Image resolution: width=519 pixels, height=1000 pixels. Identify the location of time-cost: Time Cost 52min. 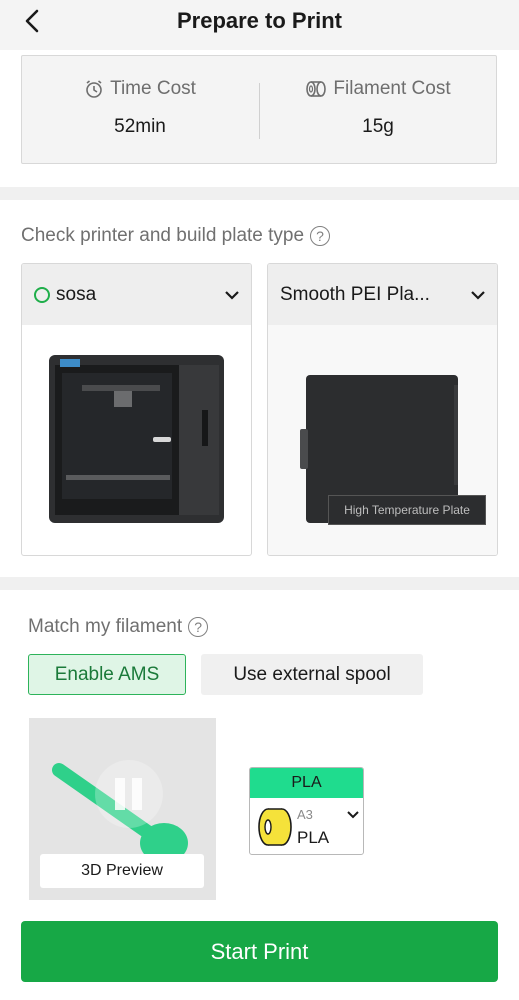
(140, 108).